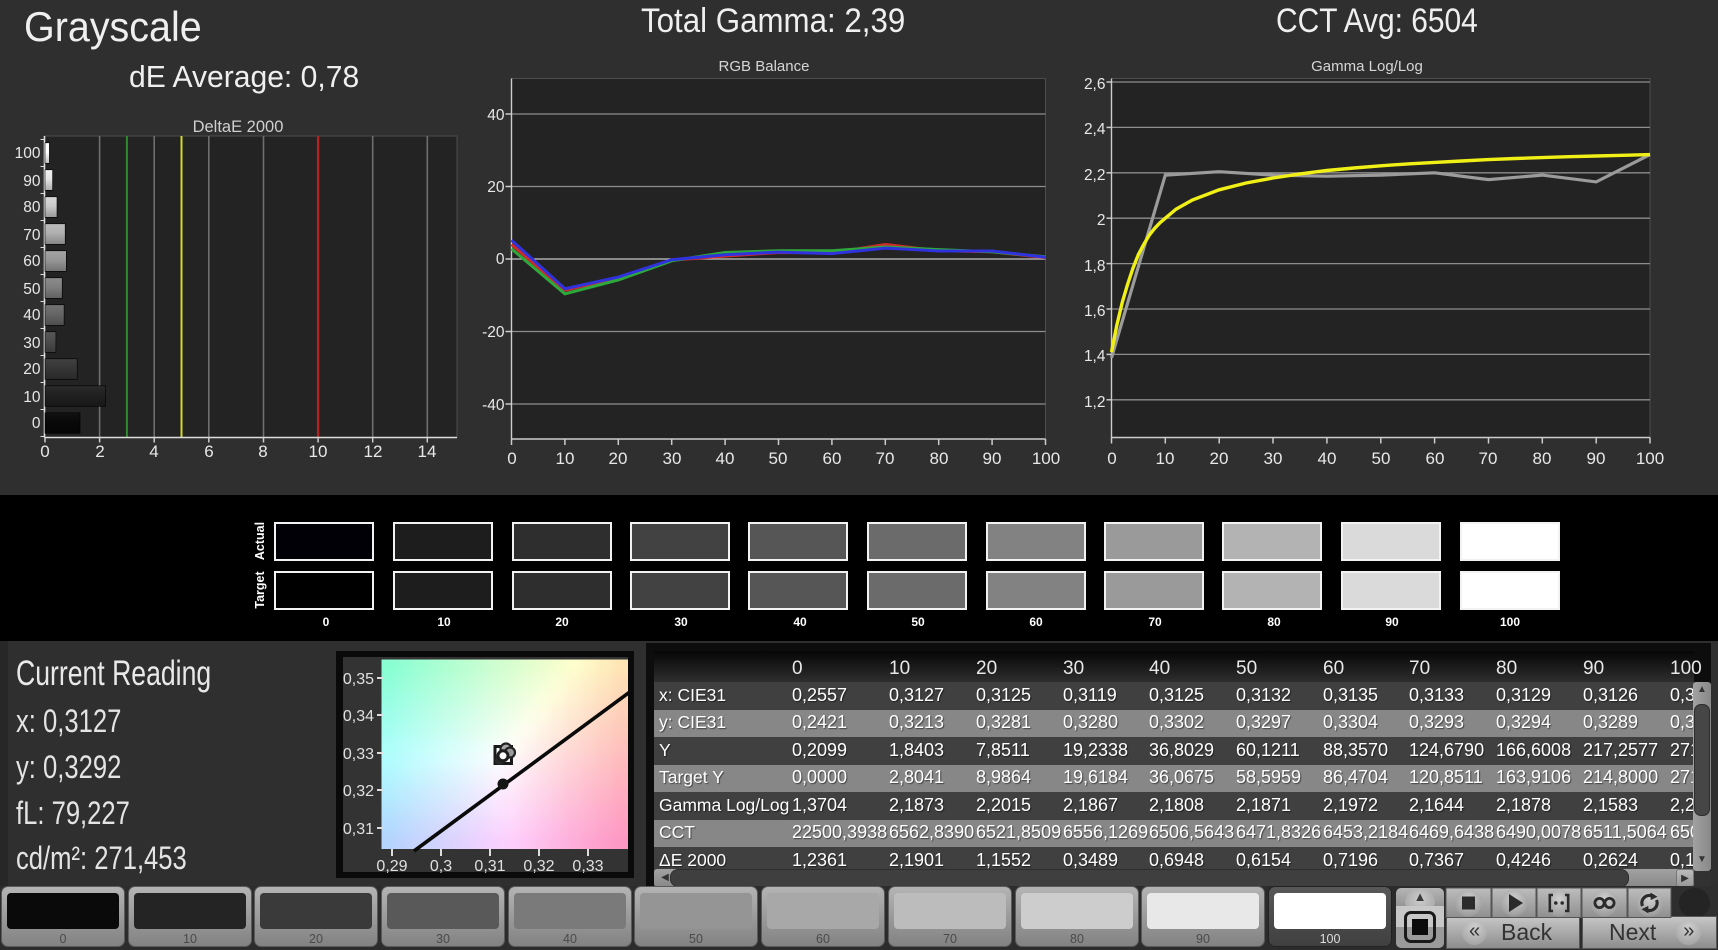 Image resolution: width=1718 pixels, height=950 pixels. What do you see at coordinates (441, 866) in the screenshot?
I see `svg-text: 0,3` at bounding box center [441, 866].